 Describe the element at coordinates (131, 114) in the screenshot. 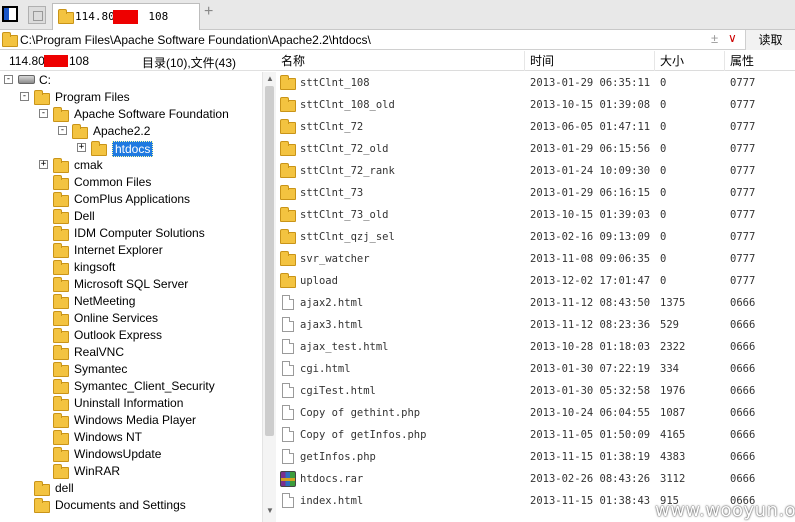

I see `tree-node: - Apache Software Foundation` at that location.